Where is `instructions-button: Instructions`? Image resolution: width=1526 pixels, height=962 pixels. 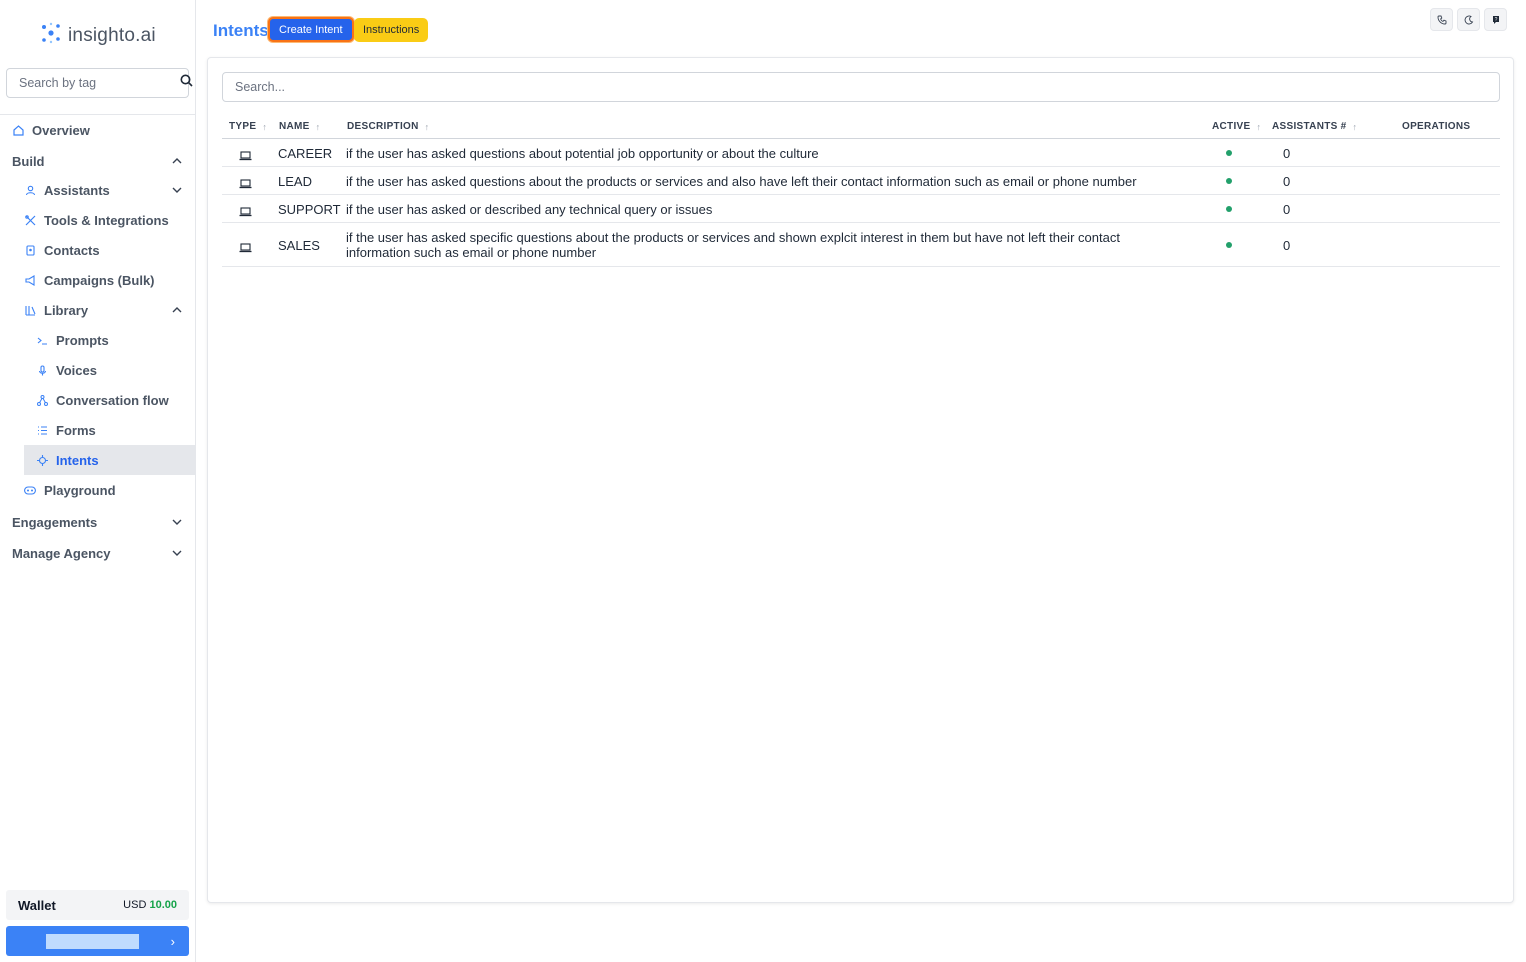 instructions-button: Instructions is located at coordinates (391, 30).